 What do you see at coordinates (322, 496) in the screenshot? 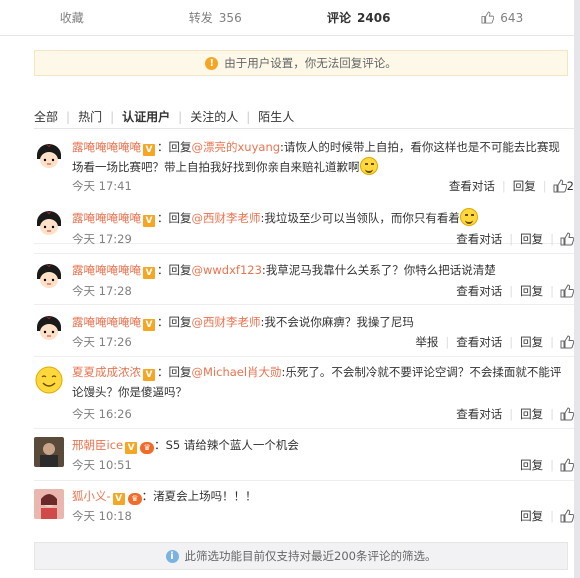
I see `comment-body: 狐小义- V ♛ ：渚夏会上场吗！！！` at bounding box center [322, 496].